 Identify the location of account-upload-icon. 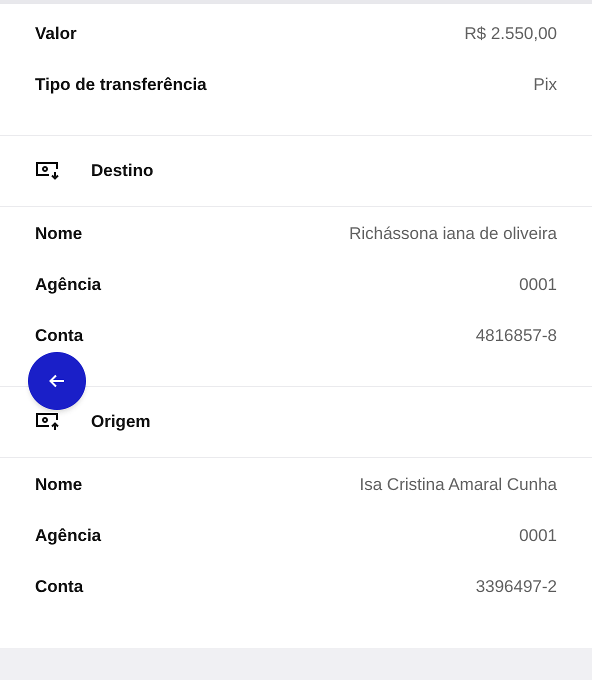
(48, 422).